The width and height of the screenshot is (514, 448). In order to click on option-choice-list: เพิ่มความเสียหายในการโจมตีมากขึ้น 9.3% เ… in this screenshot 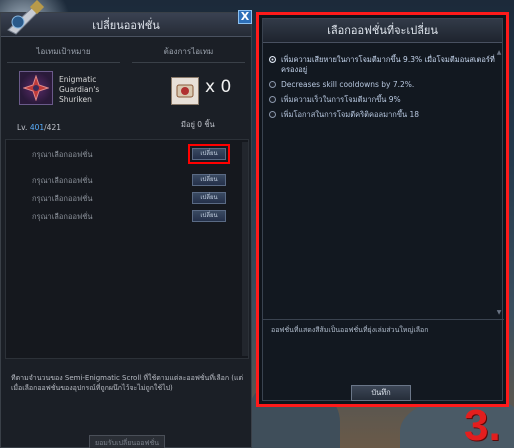, I will do `click(383, 90)`.